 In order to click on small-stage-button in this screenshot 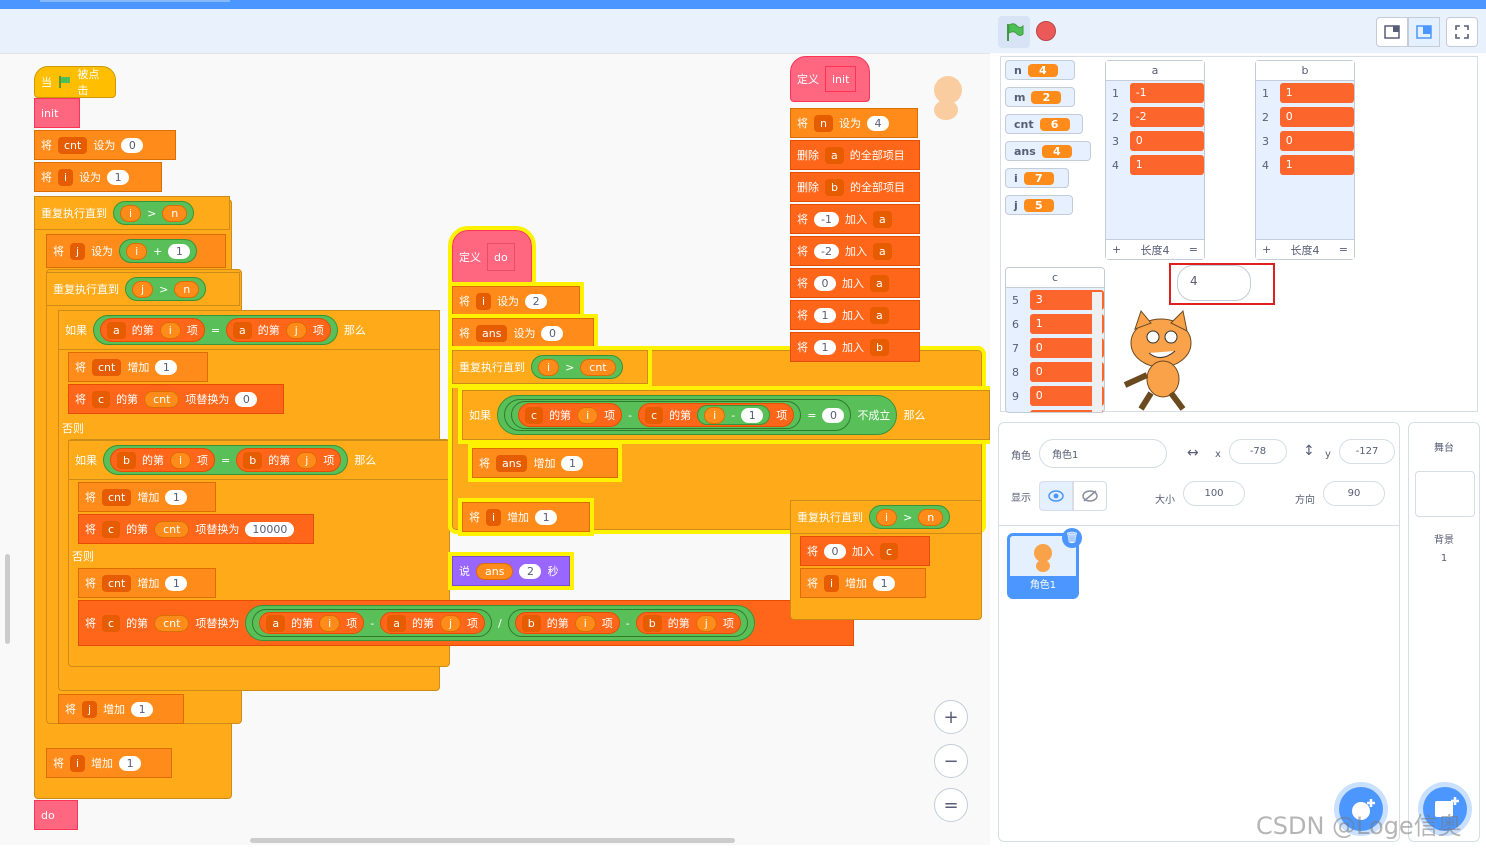, I will do `click(1392, 32)`.